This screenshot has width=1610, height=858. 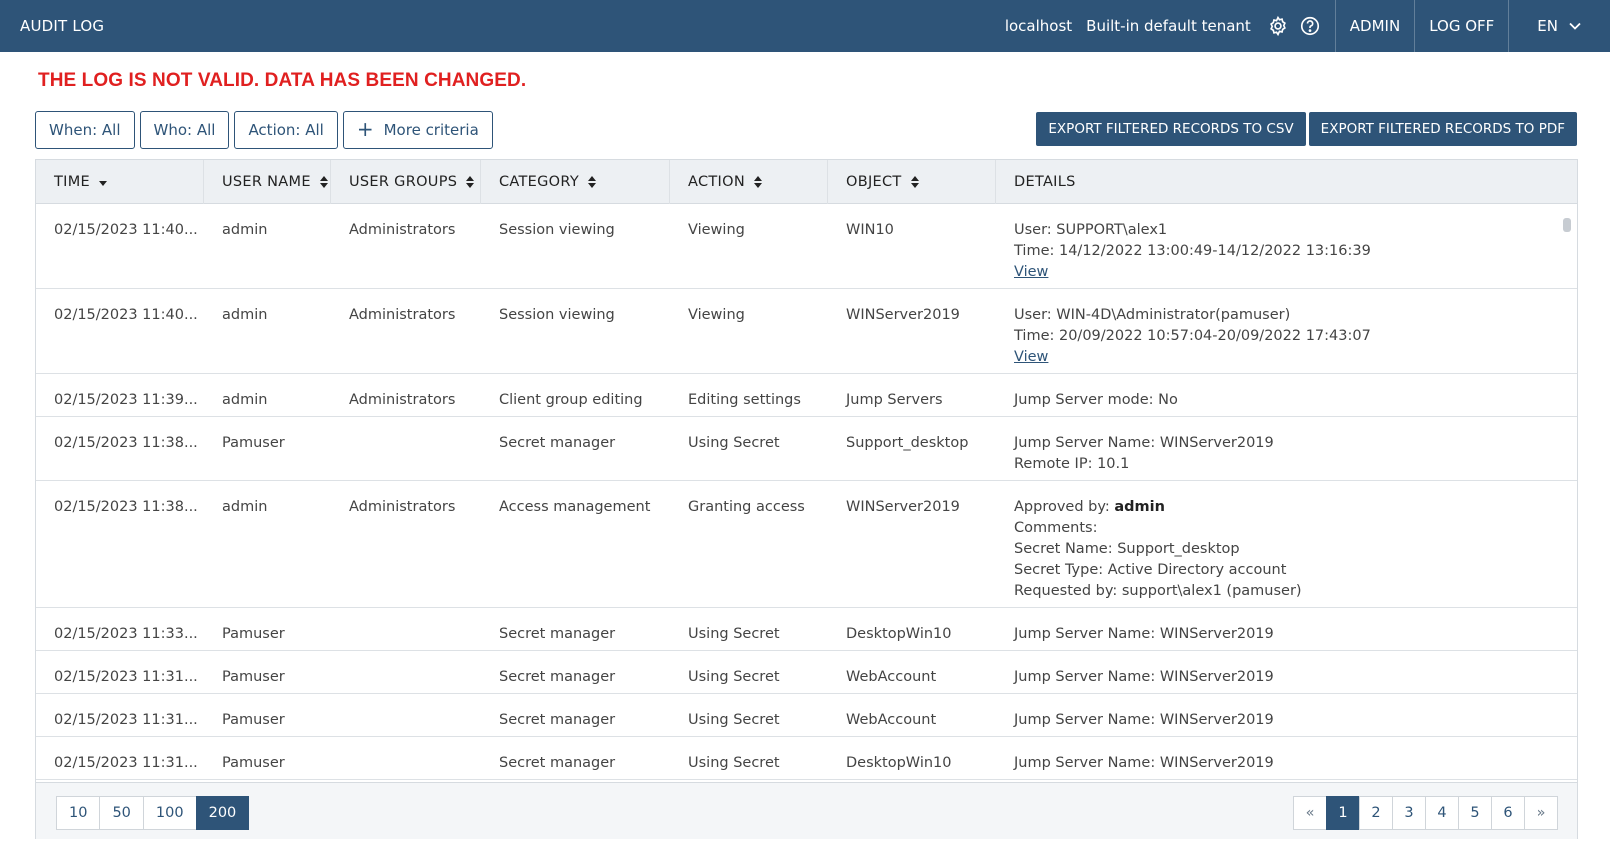 I want to click on more-criteria-button: + More criteria, so click(x=417, y=130).